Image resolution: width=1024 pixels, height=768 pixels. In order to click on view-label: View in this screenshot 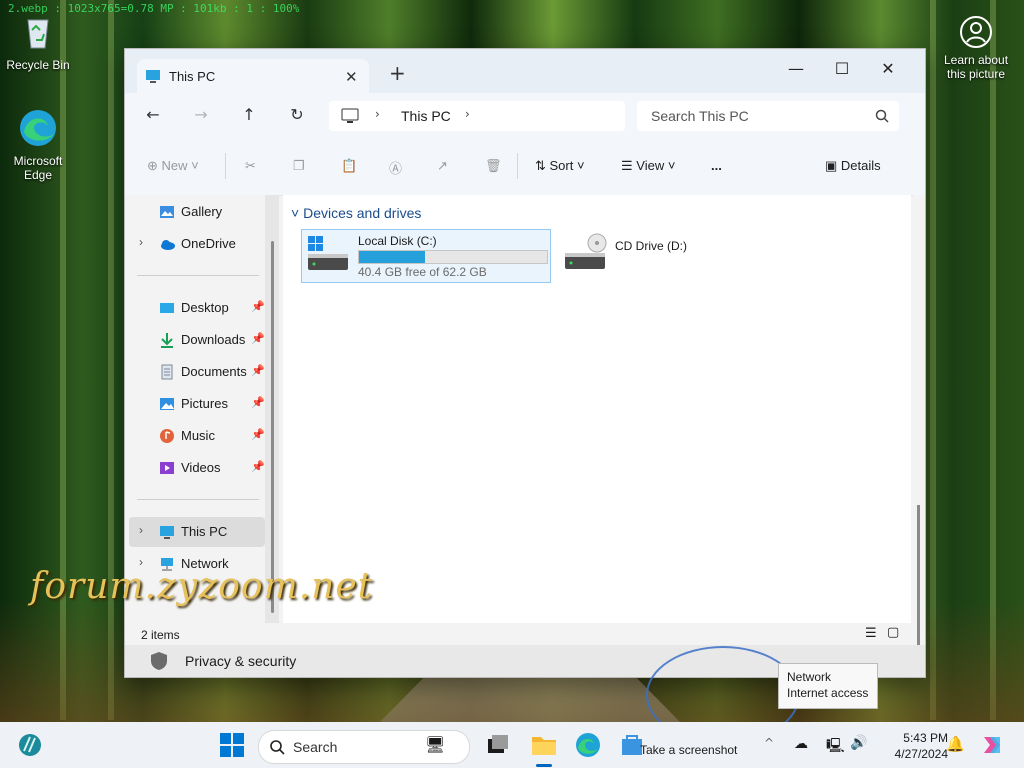, I will do `click(650, 165)`.